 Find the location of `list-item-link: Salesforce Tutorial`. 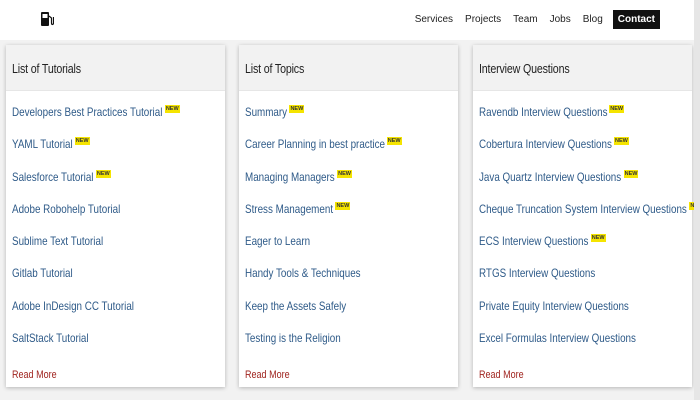

list-item-link: Salesforce Tutorial is located at coordinates (53, 177).